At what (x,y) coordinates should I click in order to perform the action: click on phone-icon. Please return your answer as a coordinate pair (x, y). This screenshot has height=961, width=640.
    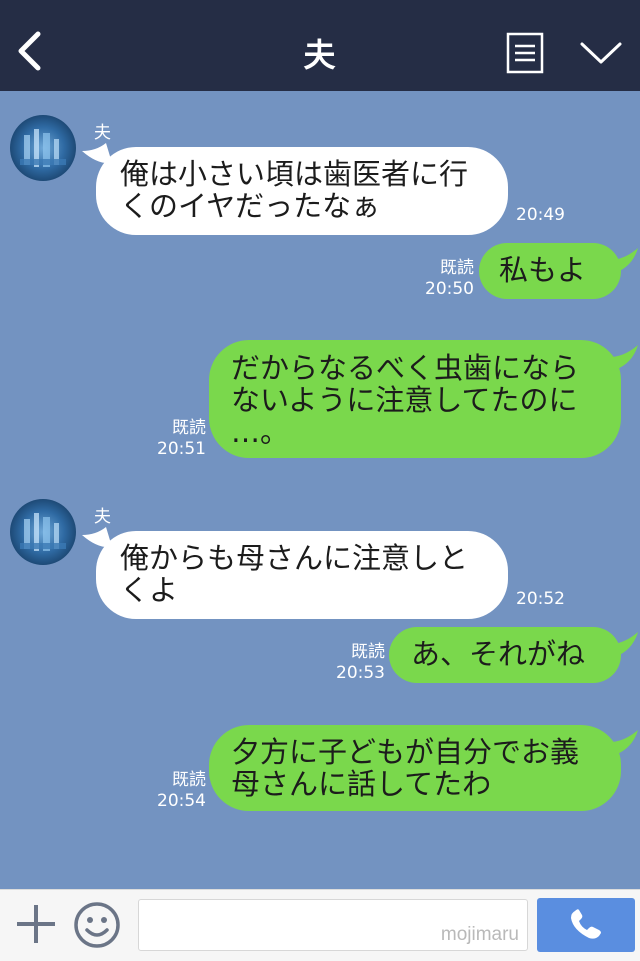
    Looking at the image, I should click on (586, 924).